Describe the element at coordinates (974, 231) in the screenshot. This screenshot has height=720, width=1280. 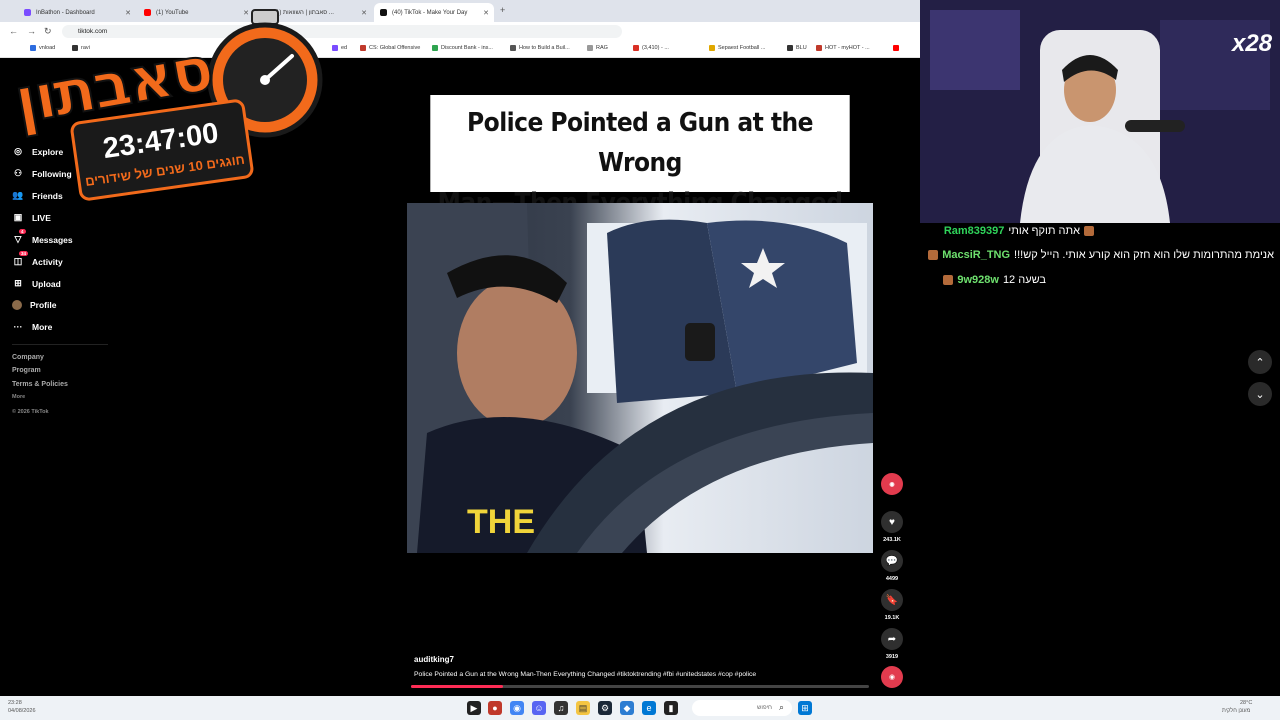
I see `chat-nick: Ram839397` at that location.